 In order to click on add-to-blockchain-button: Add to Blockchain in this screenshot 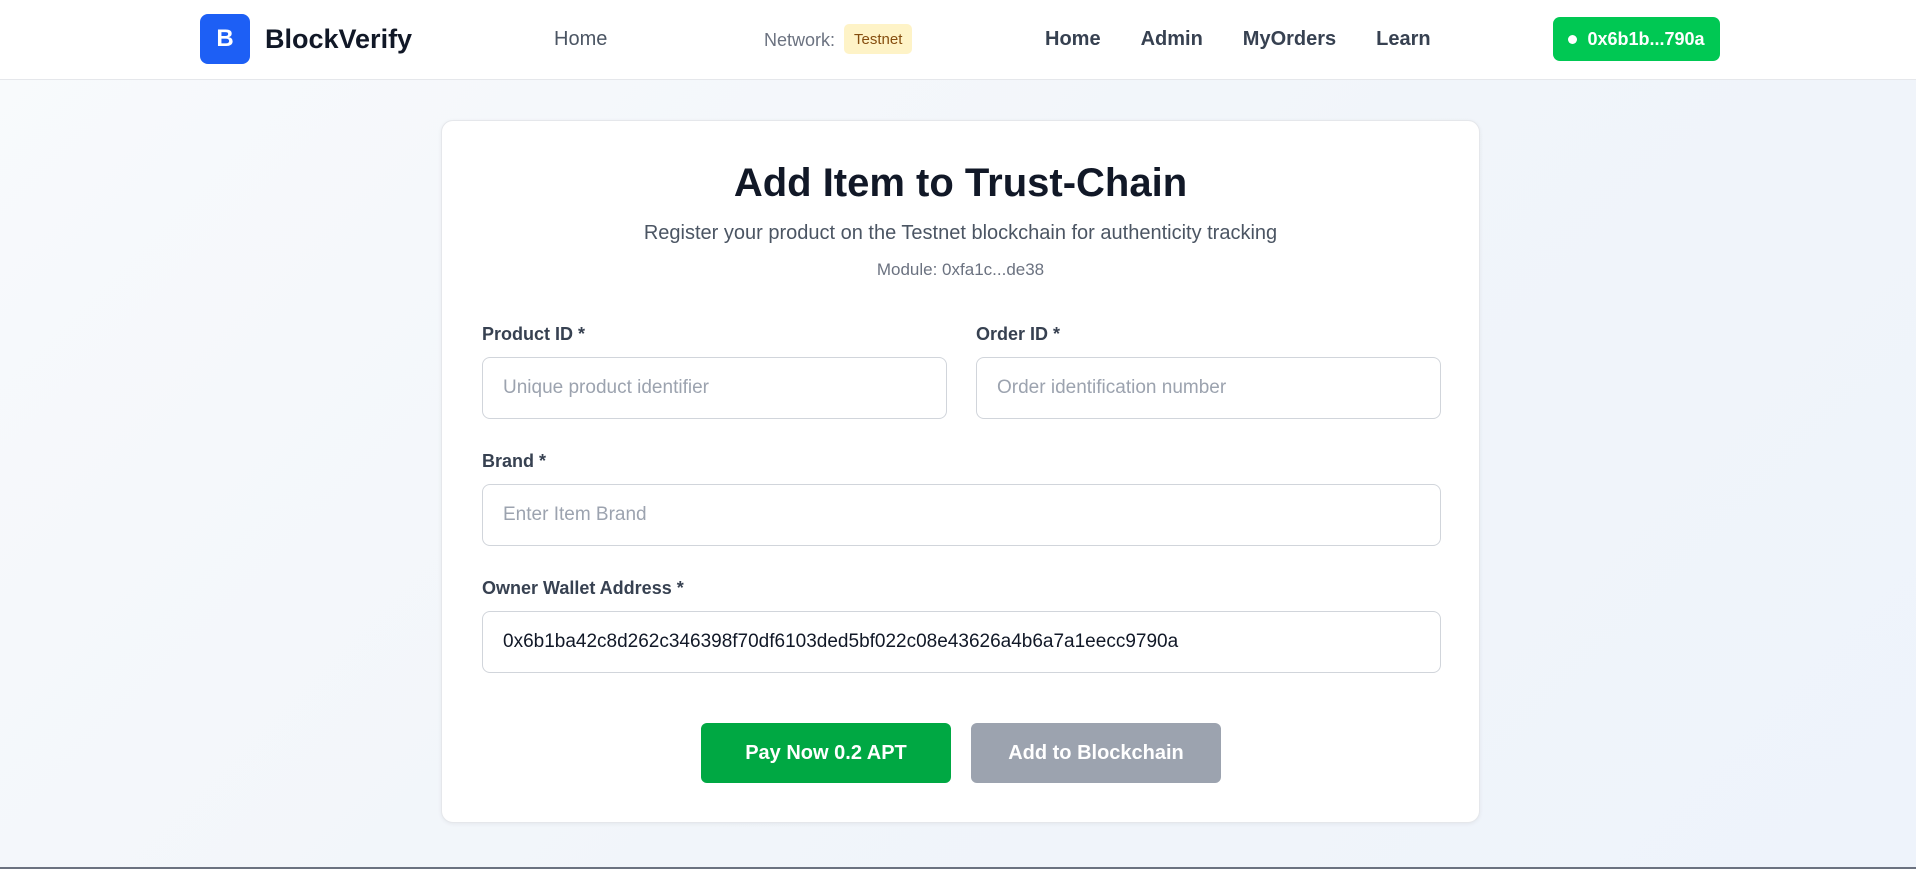, I will do `click(1096, 753)`.